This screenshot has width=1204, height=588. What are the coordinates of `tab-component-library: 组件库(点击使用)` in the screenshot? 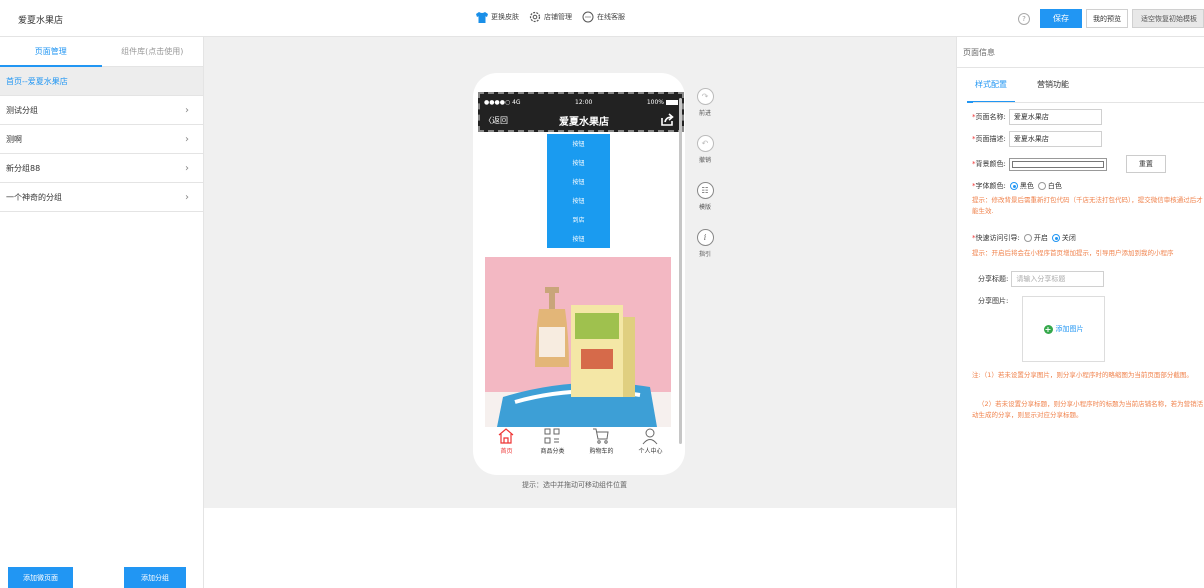 It's located at (153, 51).